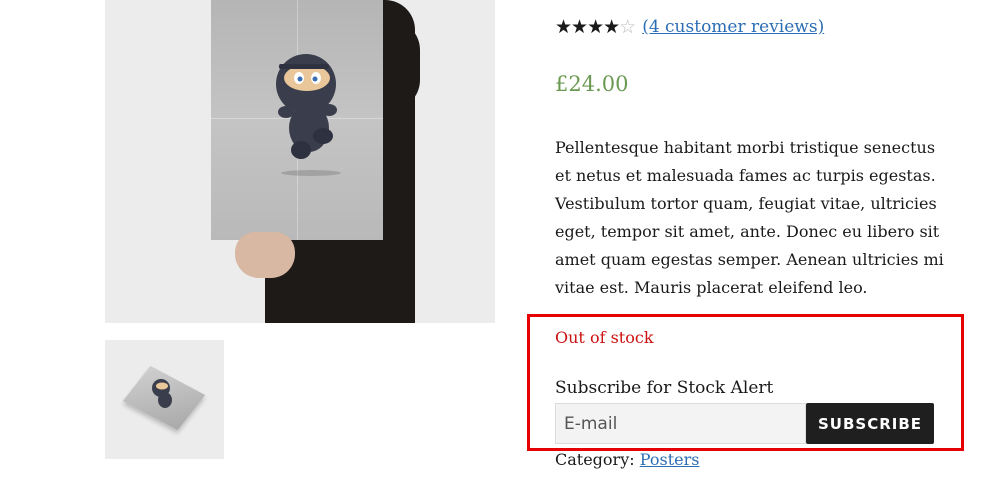  What do you see at coordinates (311, 173) in the screenshot?
I see `ninja-shadow` at bounding box center [311, 173].